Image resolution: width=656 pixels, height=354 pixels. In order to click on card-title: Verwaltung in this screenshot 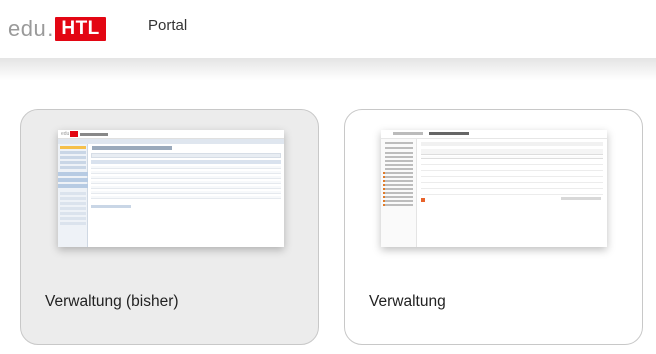, I will do `click(407, 301)`.